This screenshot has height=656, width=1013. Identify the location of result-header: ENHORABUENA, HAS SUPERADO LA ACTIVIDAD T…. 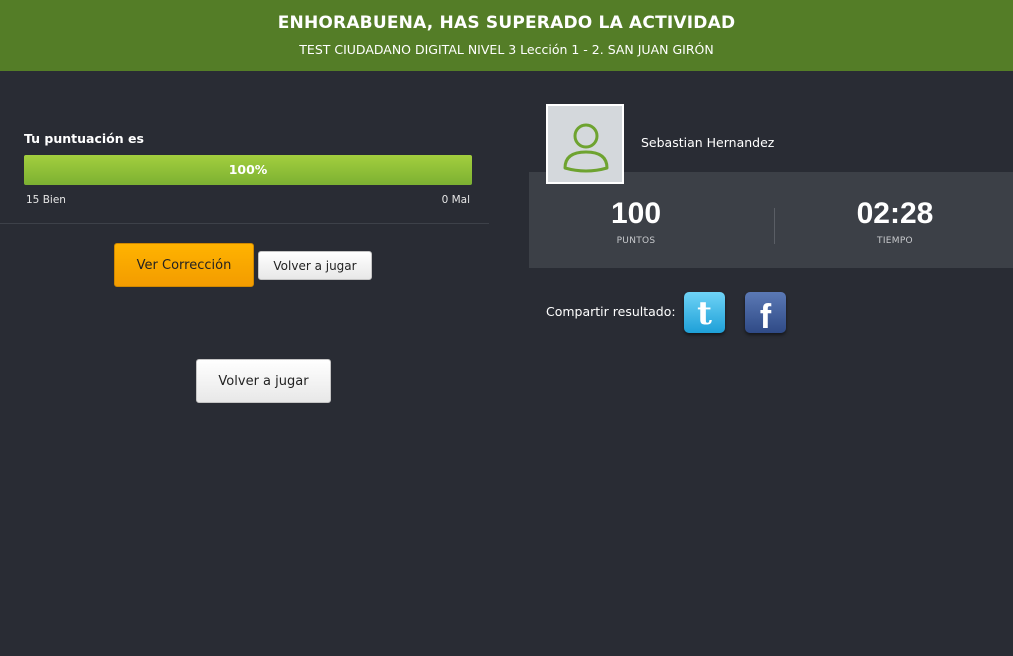
(506, 35).